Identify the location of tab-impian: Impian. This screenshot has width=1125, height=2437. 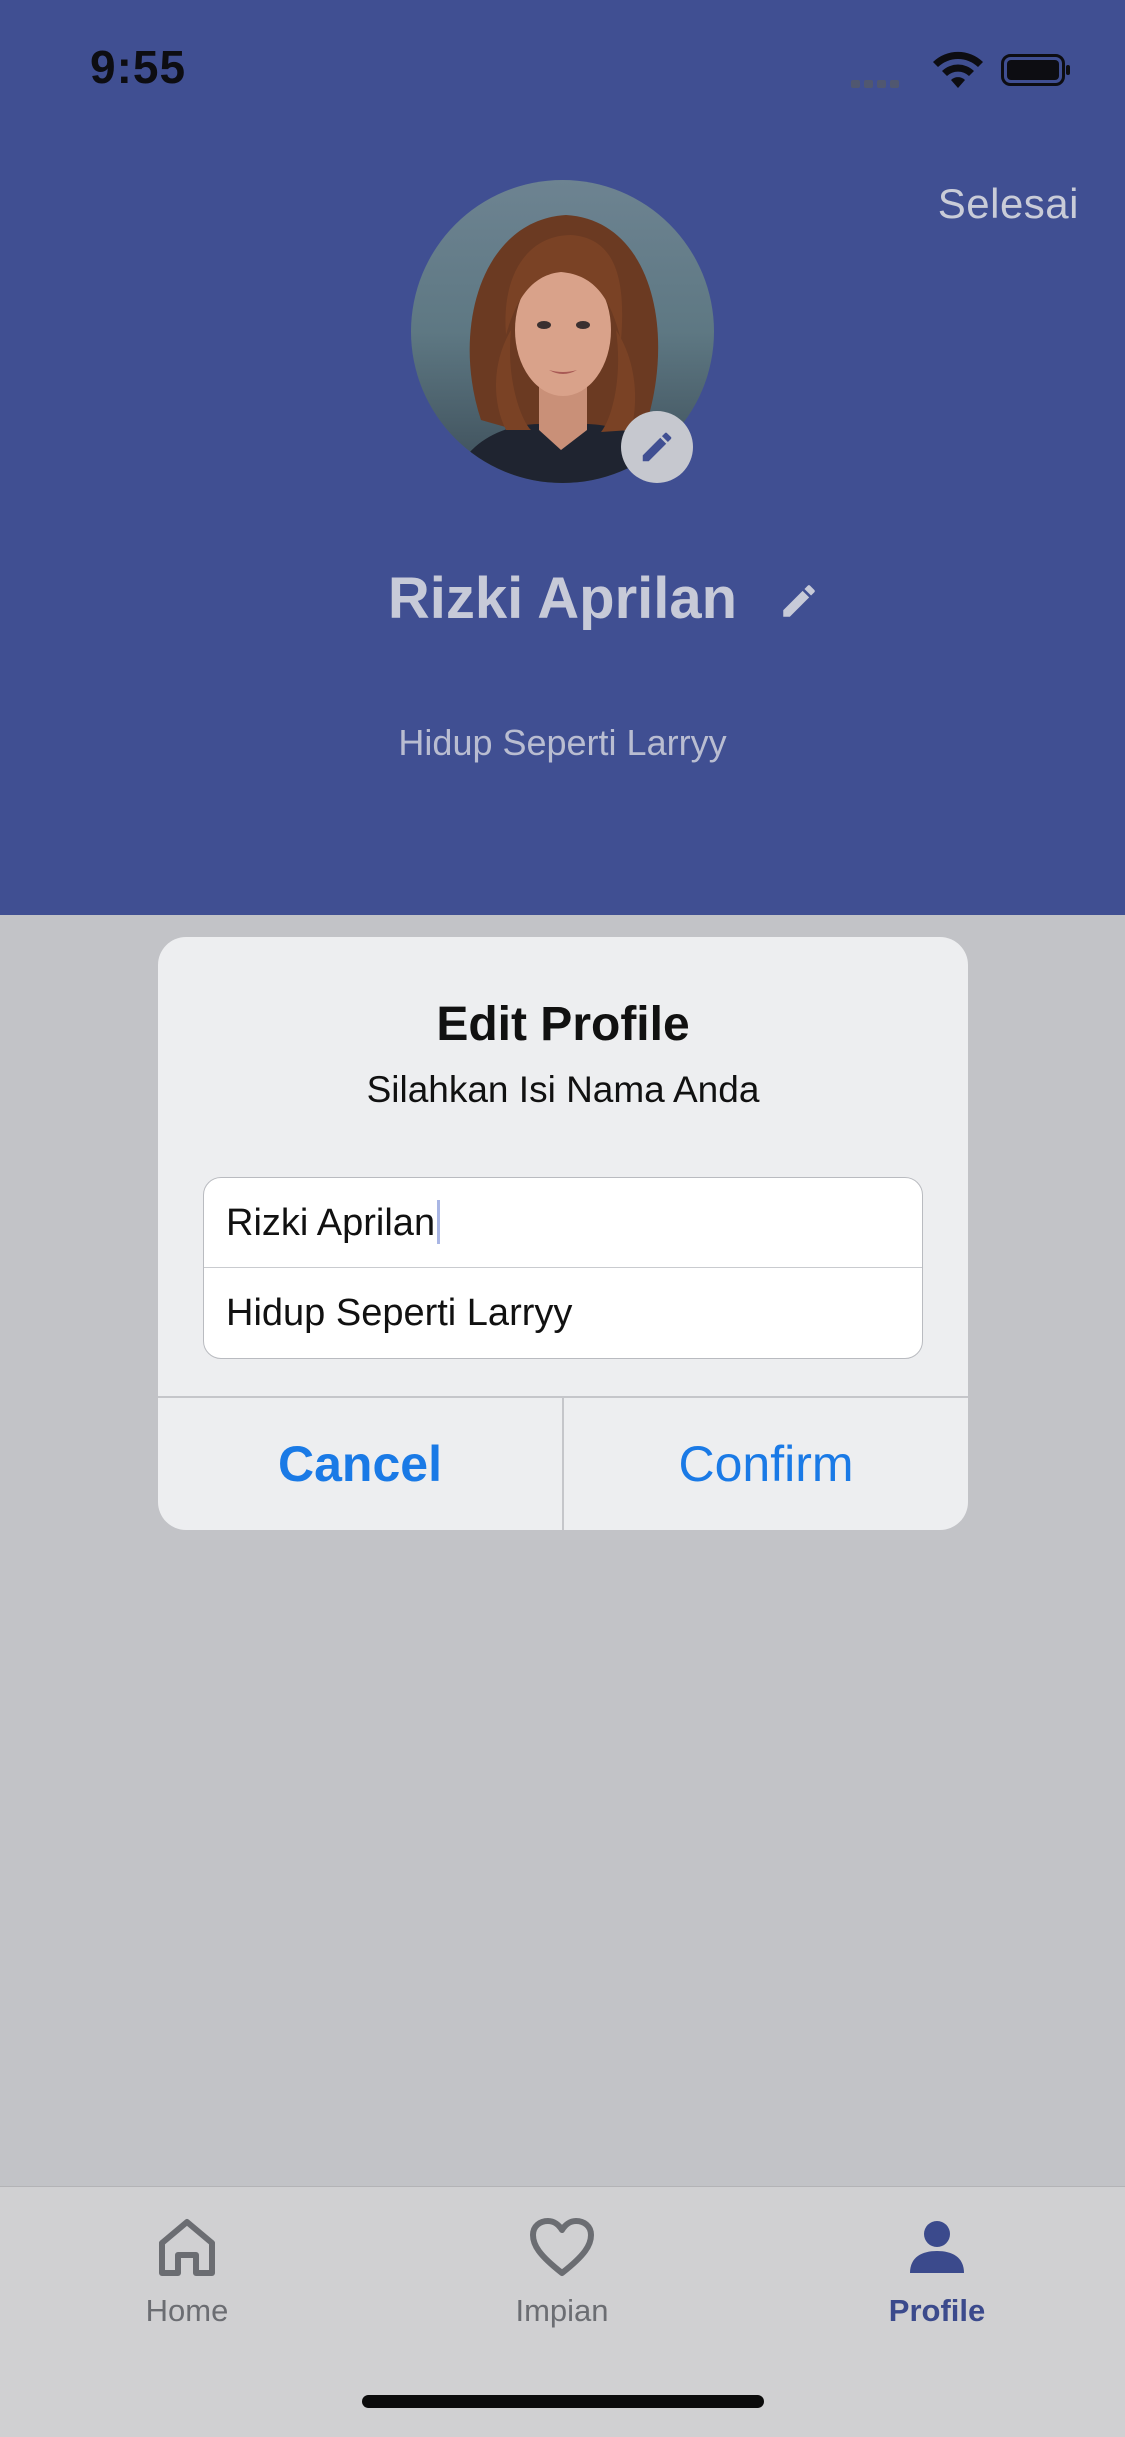
(562, 2273).